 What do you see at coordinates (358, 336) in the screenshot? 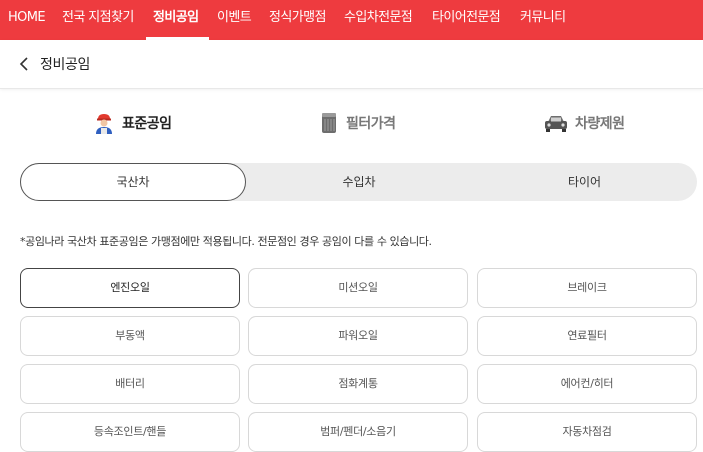
I see `item-button: 파워오일` at bounding box center [358, 336].